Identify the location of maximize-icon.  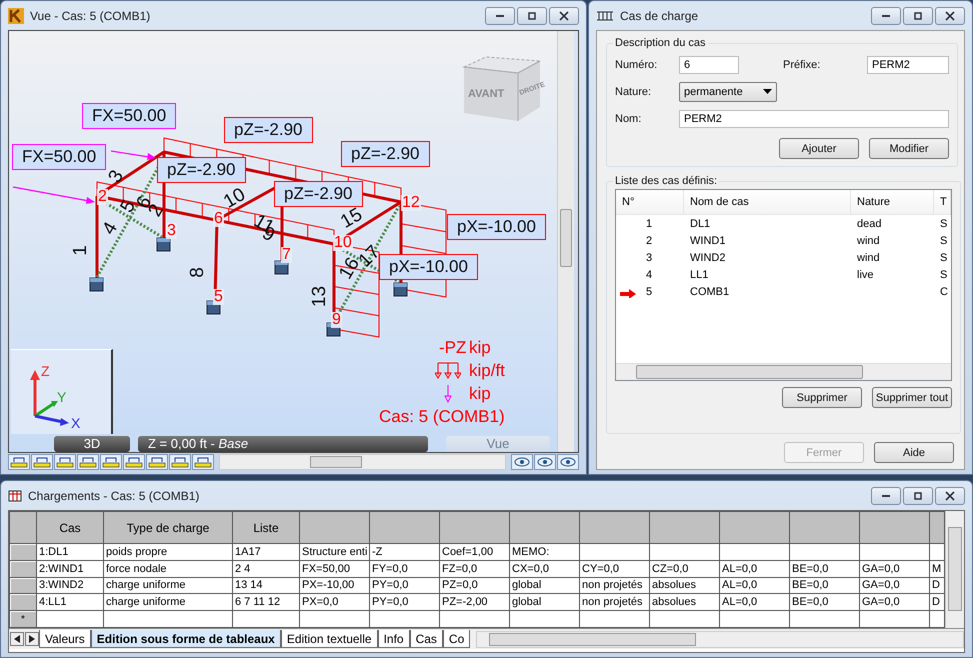
(532, 15).